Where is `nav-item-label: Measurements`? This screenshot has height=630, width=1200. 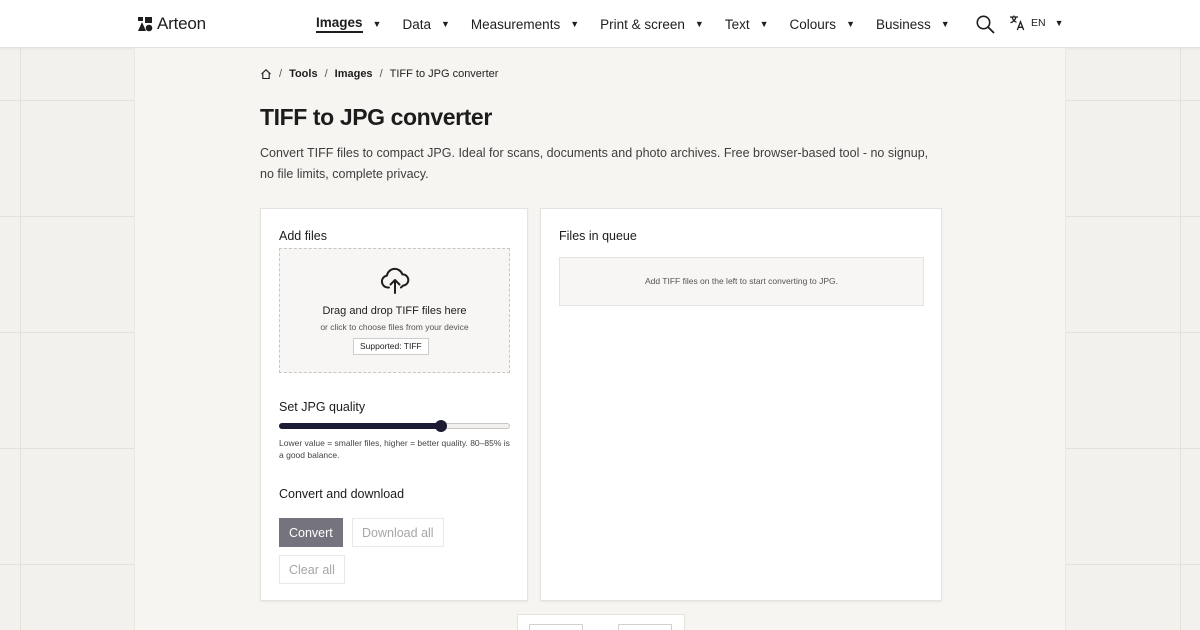 nav-item-label: Measurements is located at coordinates (515, 24).